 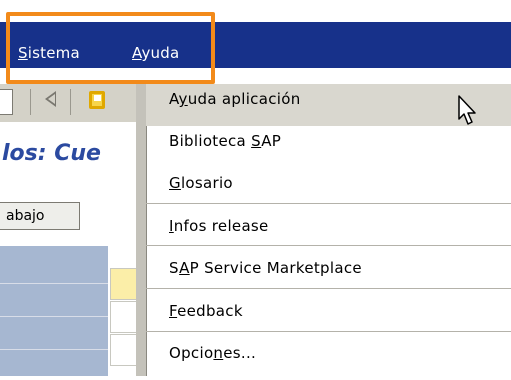 What do you see at coordinates (328, 232) in the screenshot?
I see `menu-item-infos-release: Infos release` at bounding box center [328, 232].